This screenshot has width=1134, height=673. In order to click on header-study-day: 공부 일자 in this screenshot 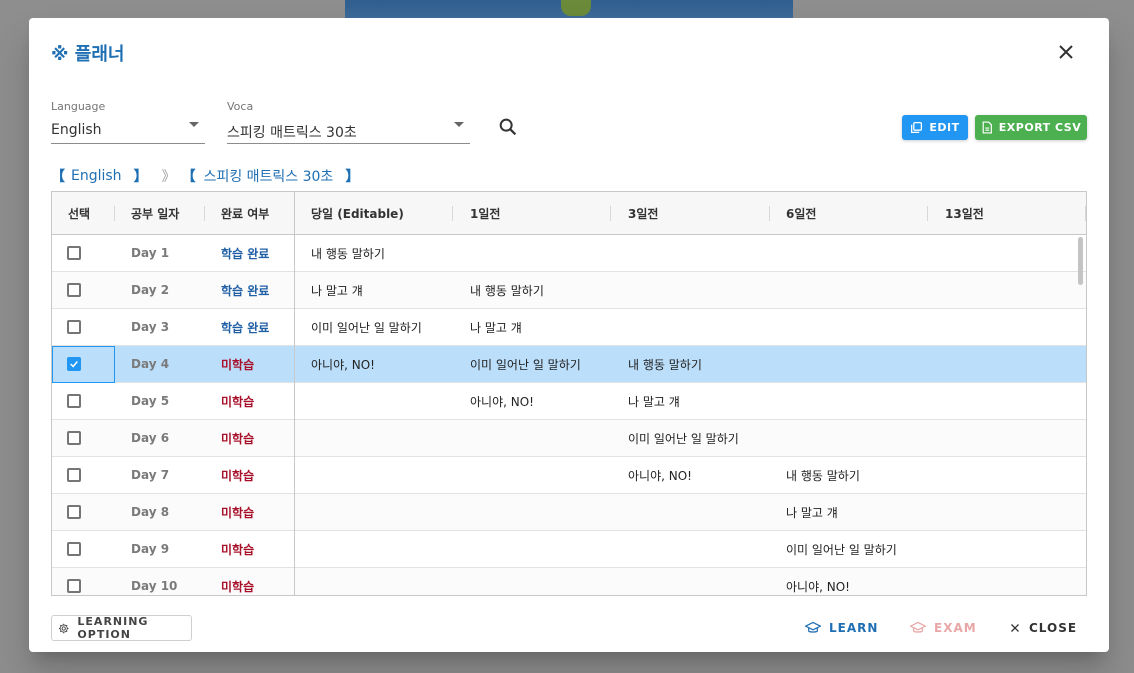, I will do `click(155, 213)`.